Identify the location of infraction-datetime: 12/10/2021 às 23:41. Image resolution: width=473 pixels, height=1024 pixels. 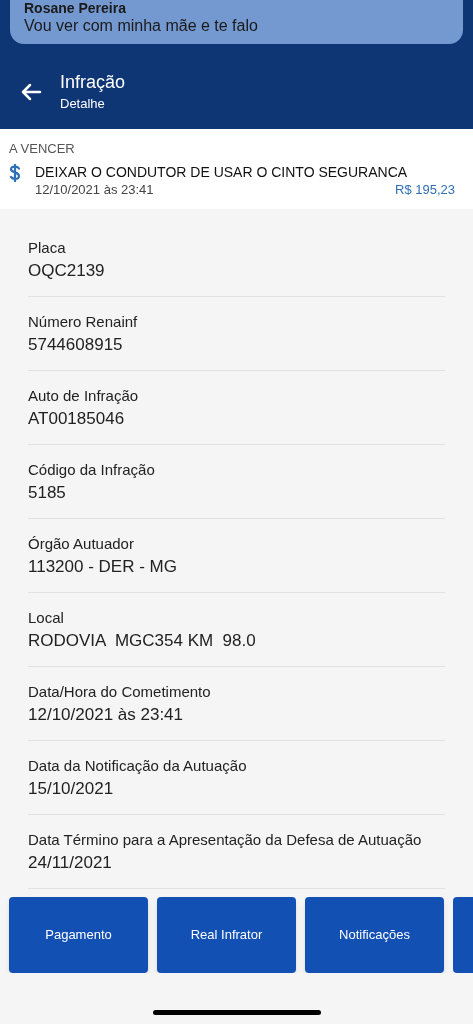
(94, 190).